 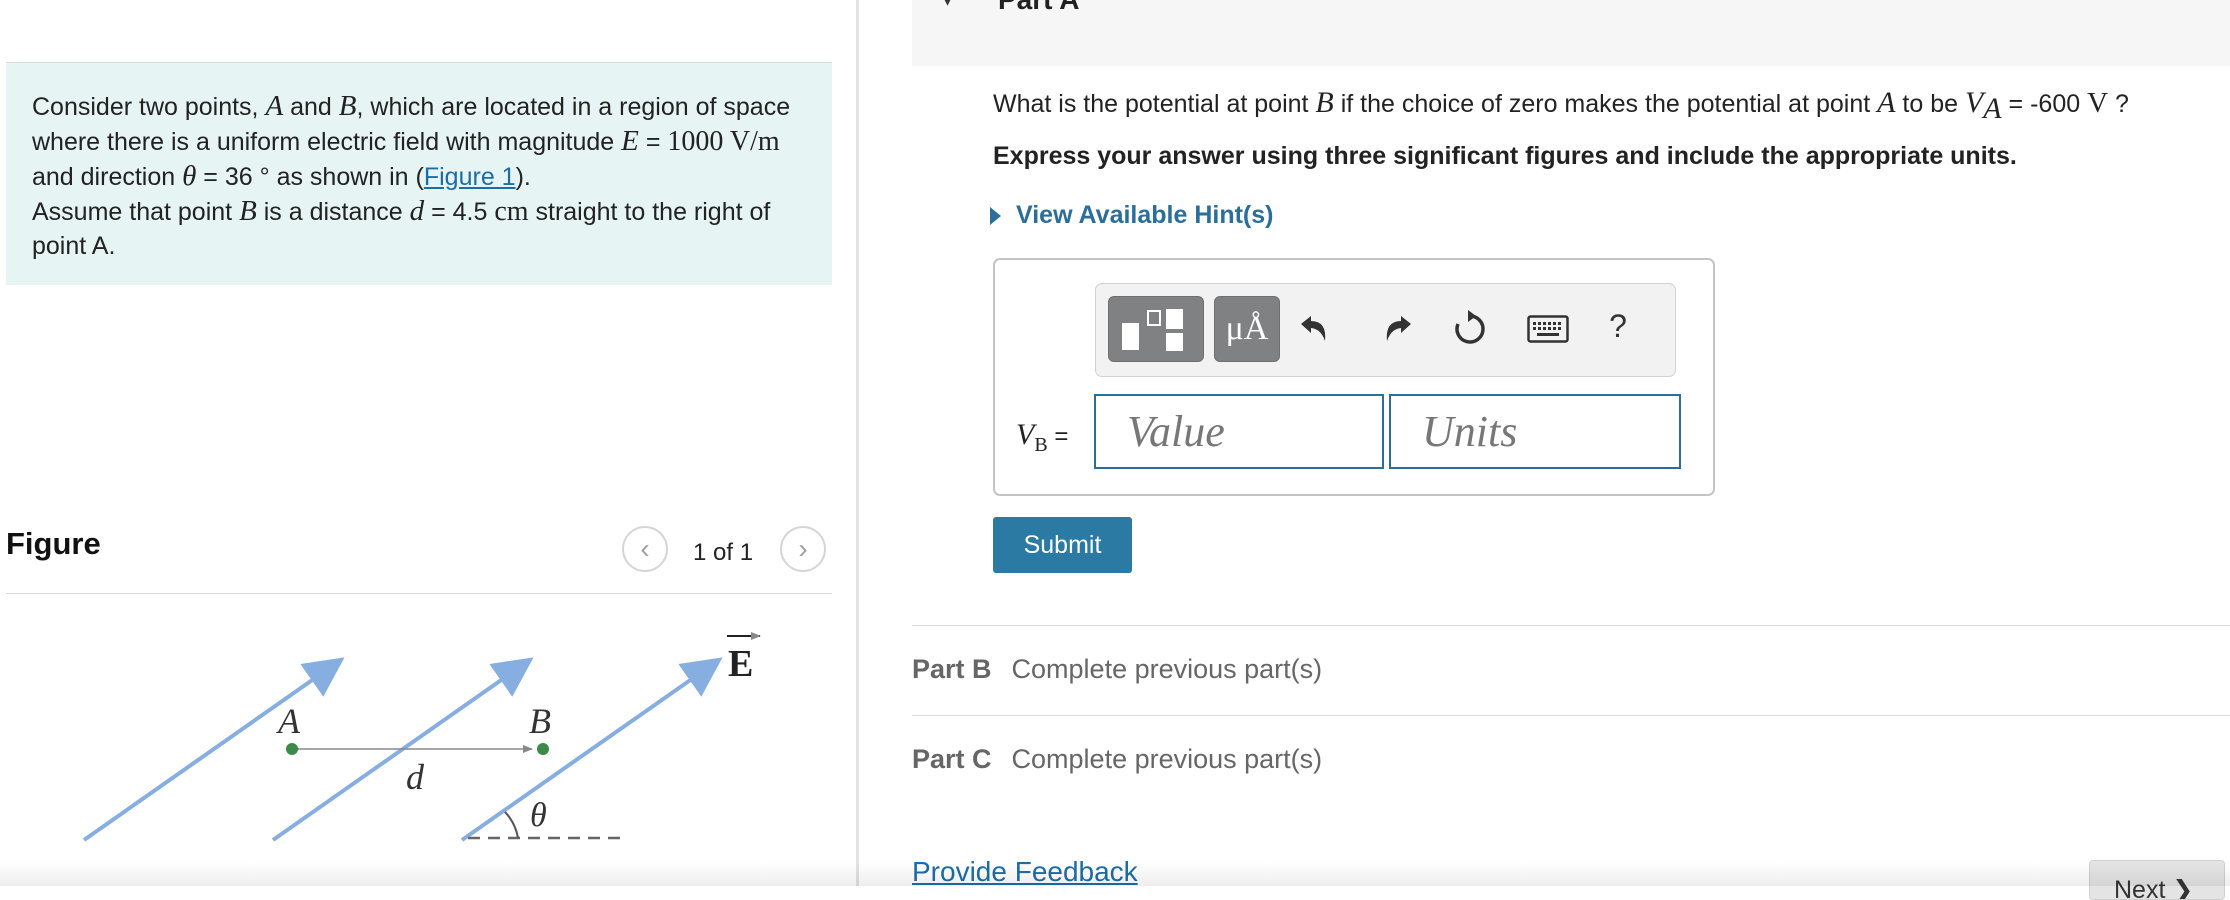 I want to click on part-b-row: Part B Complete previous part(s), so click(x=1117, y=669).